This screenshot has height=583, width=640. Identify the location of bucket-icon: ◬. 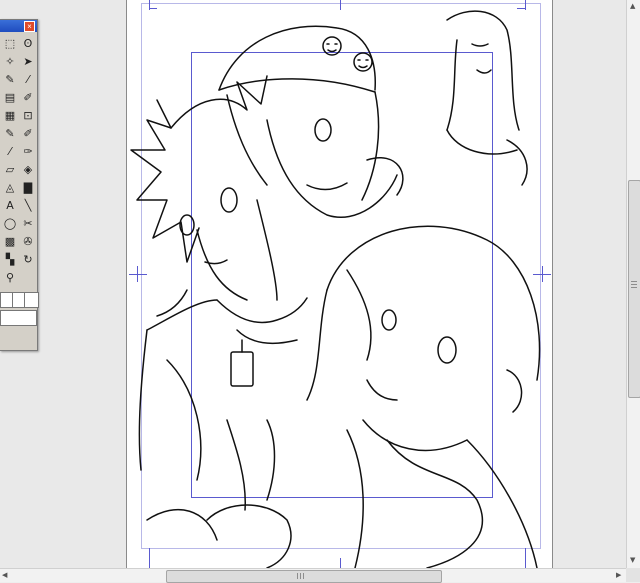
(10, 187).